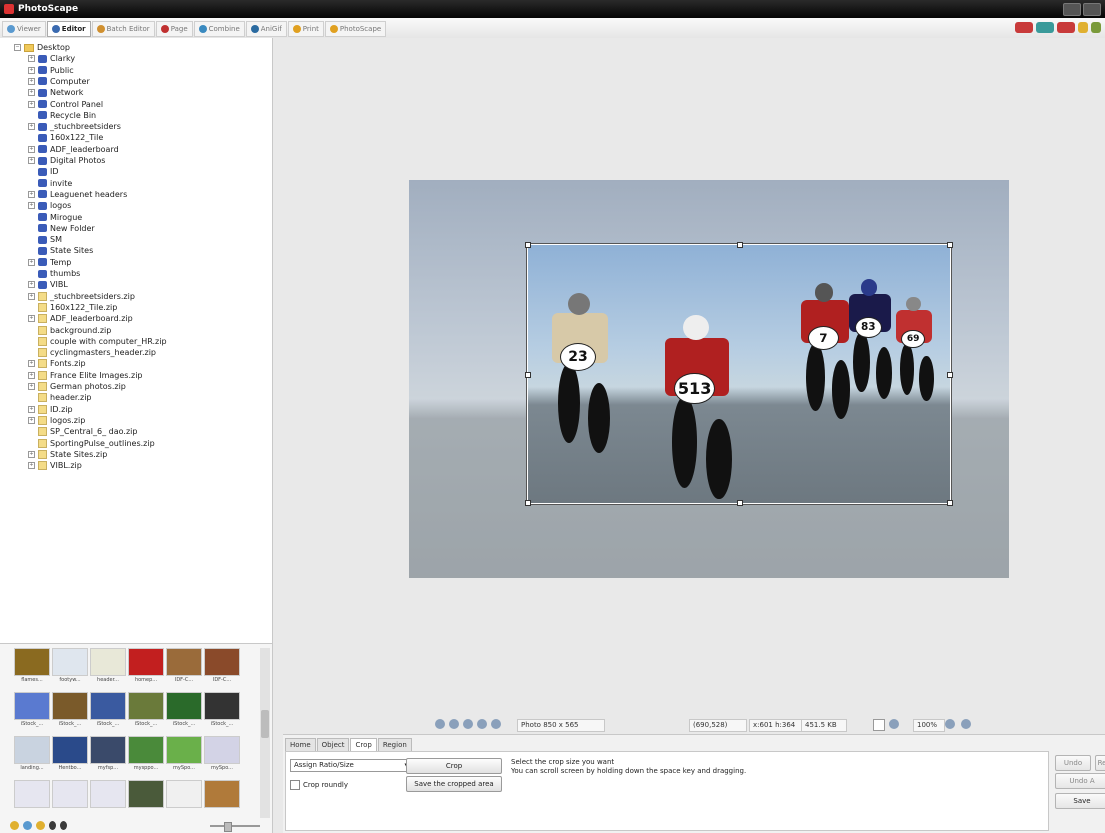 The height and width of the screenshot is (833, 1105). I want to click on tool-icon, so click(496, 724).